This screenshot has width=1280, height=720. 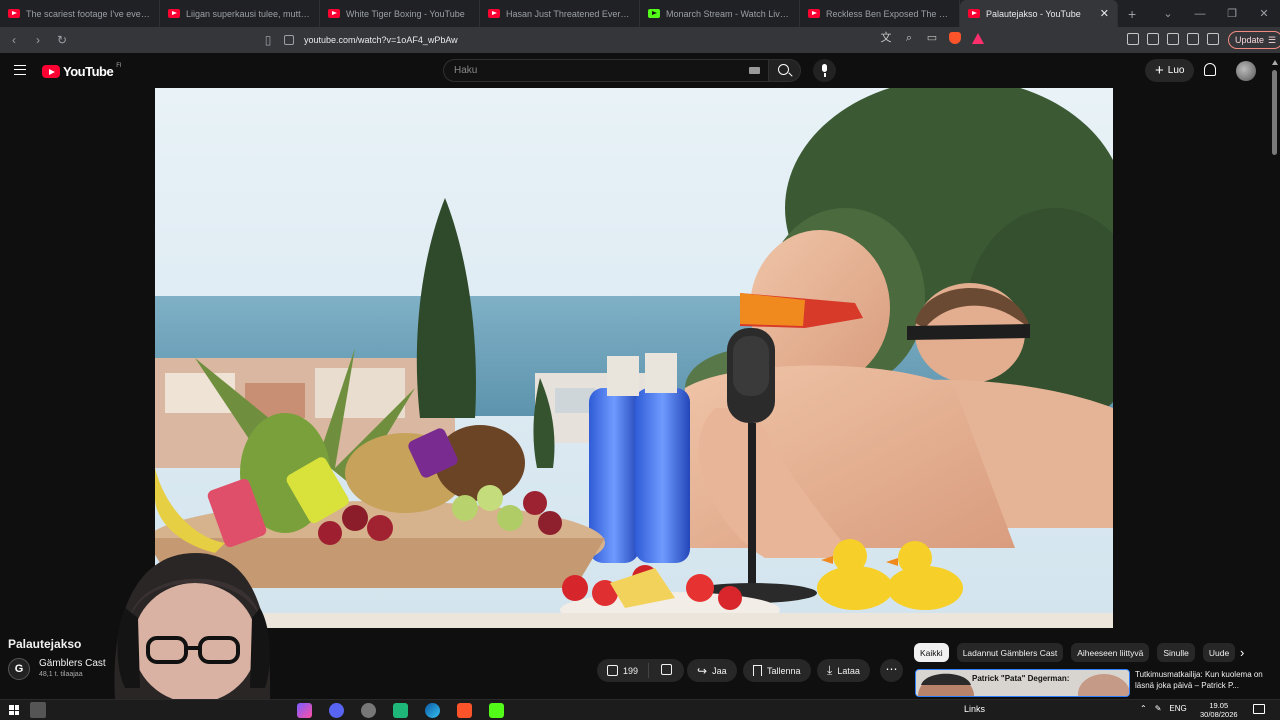 I want to click on taskbar-apps, so click(x=400, y=710).